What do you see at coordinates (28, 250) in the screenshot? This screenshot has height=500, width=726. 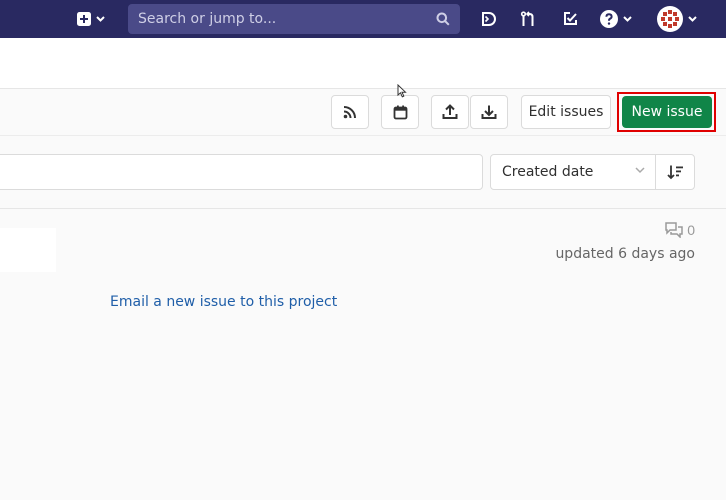 I see `issue-title-area` at bounding box center [28, 250].